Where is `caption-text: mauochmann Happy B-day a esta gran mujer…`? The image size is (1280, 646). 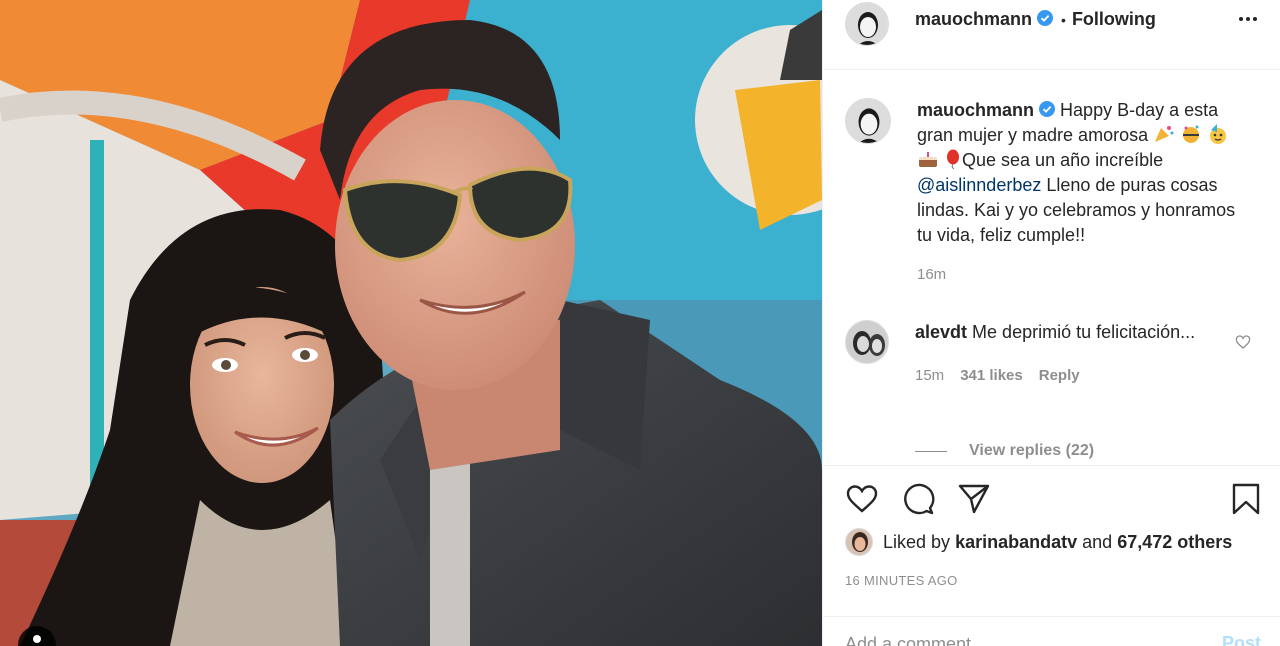
caption-text: mauochmann Happy B-day a esta gran mujer… is located at coordinates (1082, 192).